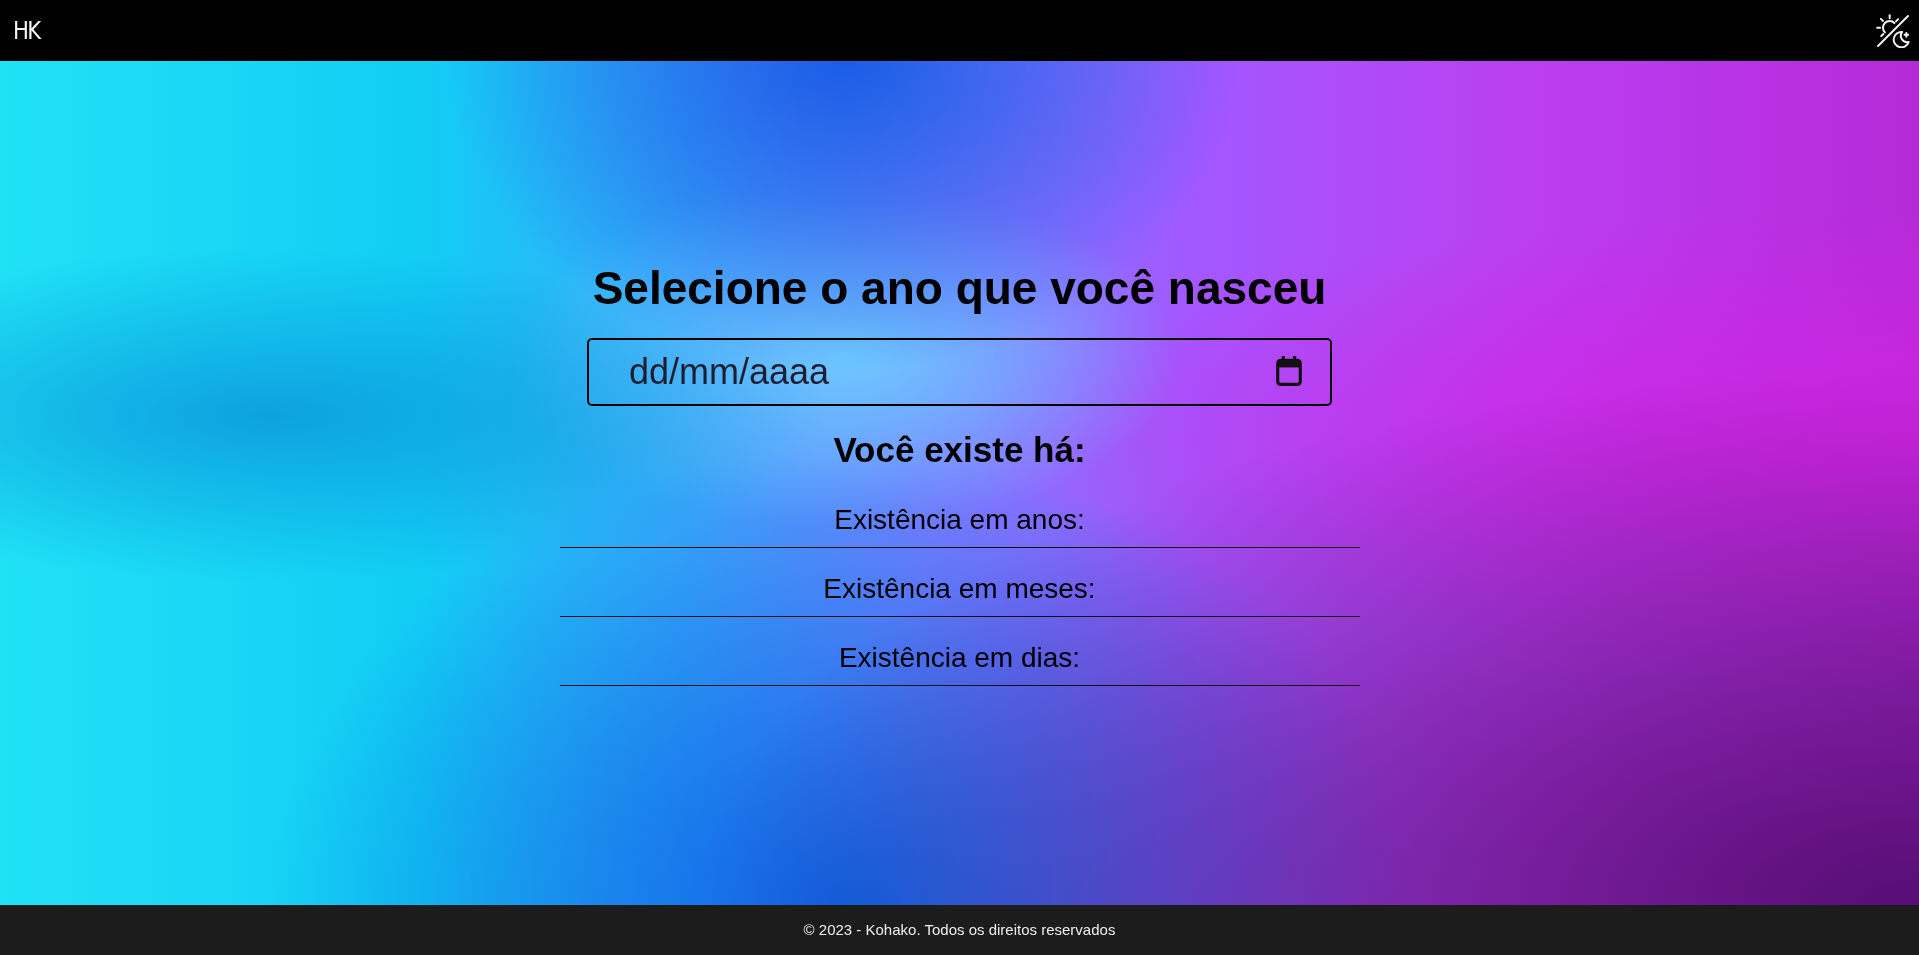 This screenshot has height=955, width=1919. What do you see at coordinates (959, 930) in the screenshot?
I see `copyright-text: © 2023 - Kohako. Todos os direitos reservados` at bounding box center [959, 930].